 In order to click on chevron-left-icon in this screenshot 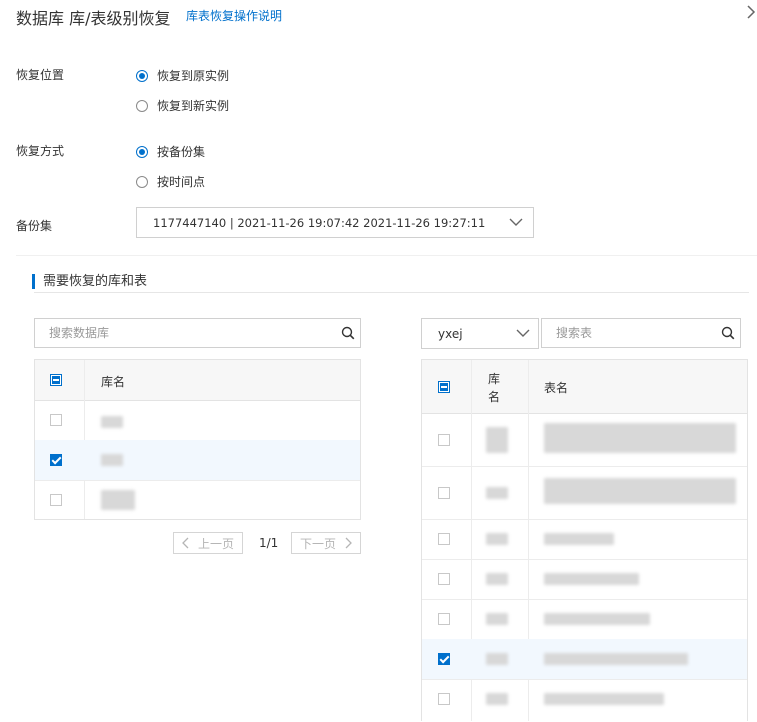, I will do `click(185, 543)`.